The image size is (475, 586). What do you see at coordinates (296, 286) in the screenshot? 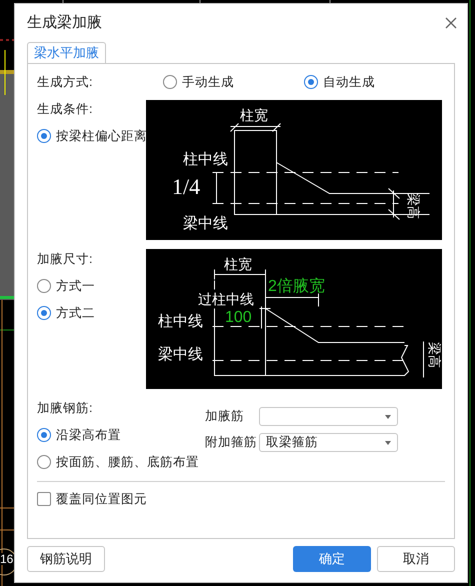
I see `diagram-label: 2倍腋宽` at bounding box center [296, 286].